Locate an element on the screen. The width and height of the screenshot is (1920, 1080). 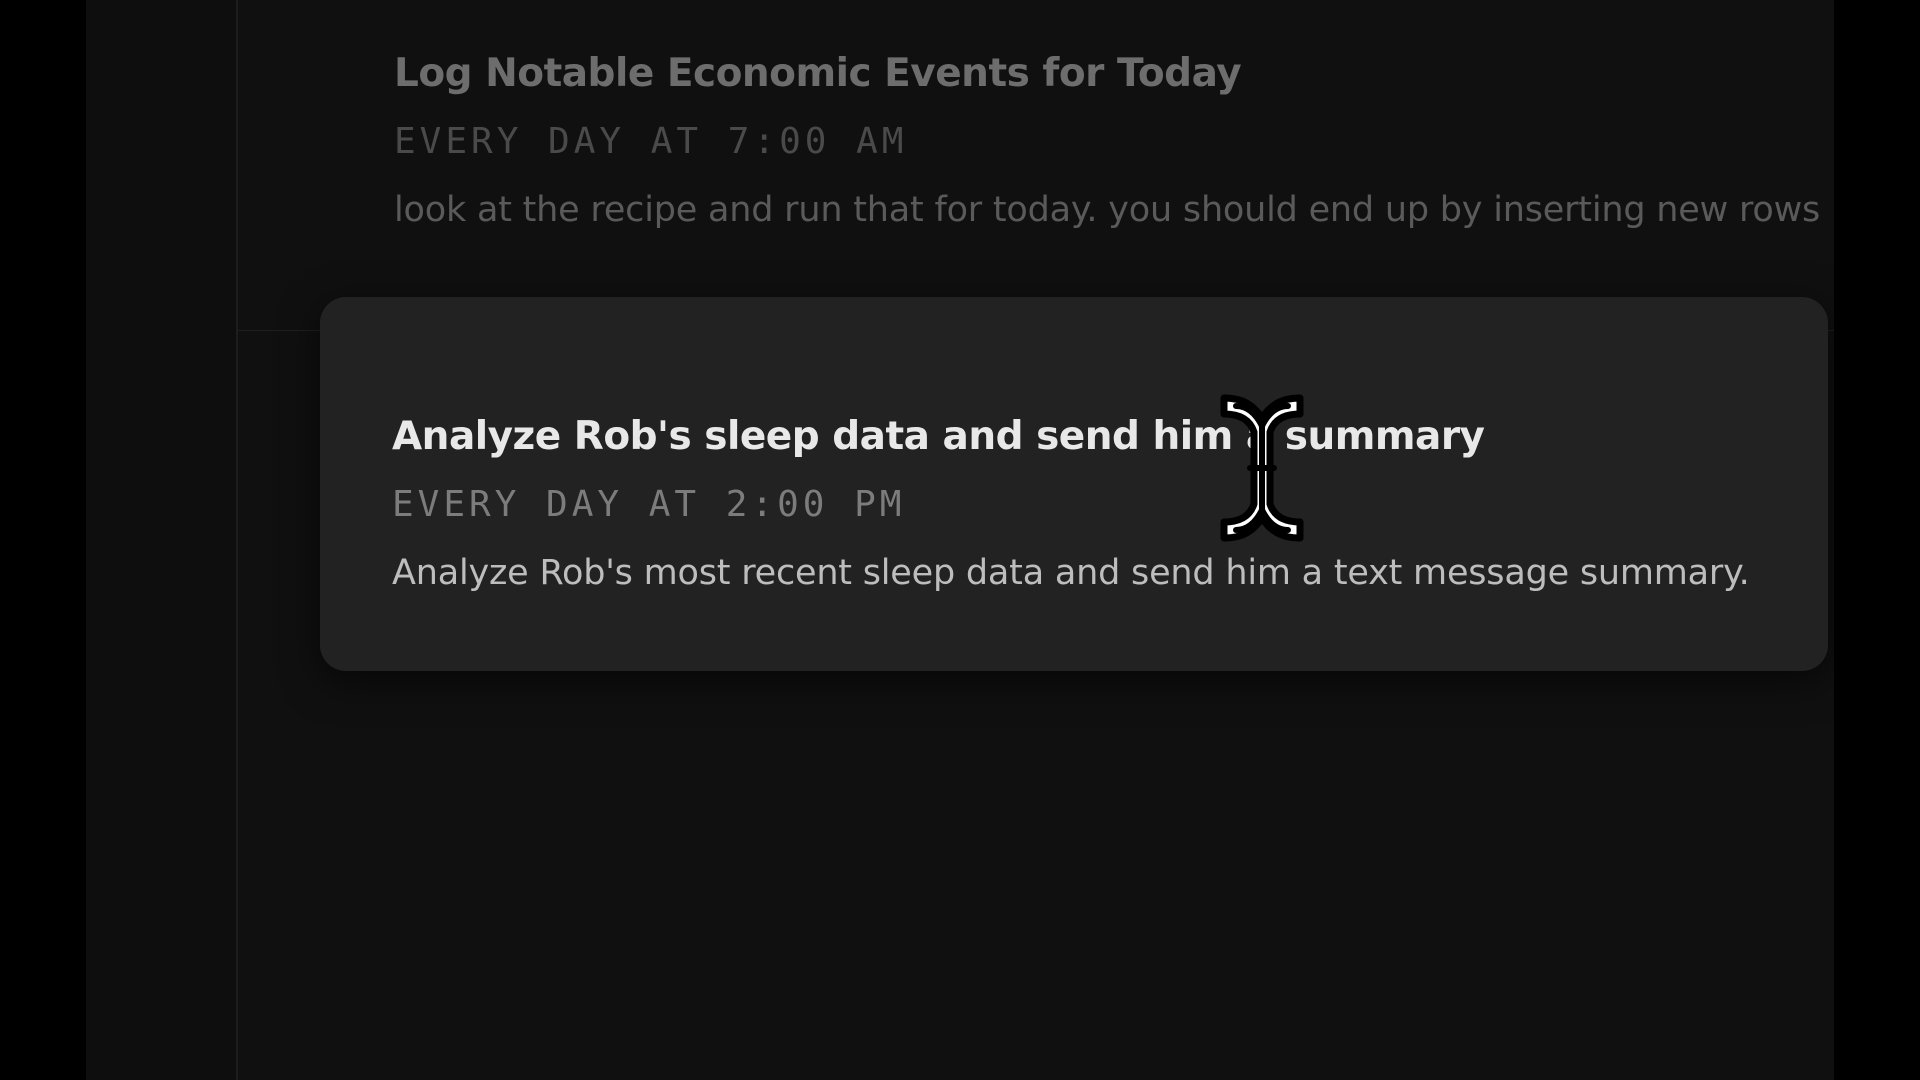
sidebar is located at coordinates (162, 540).